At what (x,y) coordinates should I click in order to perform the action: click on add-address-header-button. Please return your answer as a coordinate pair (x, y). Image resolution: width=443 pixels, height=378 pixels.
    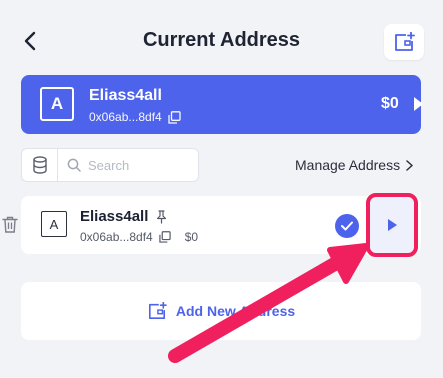
    Looking at the image, I should click on (404, 42).